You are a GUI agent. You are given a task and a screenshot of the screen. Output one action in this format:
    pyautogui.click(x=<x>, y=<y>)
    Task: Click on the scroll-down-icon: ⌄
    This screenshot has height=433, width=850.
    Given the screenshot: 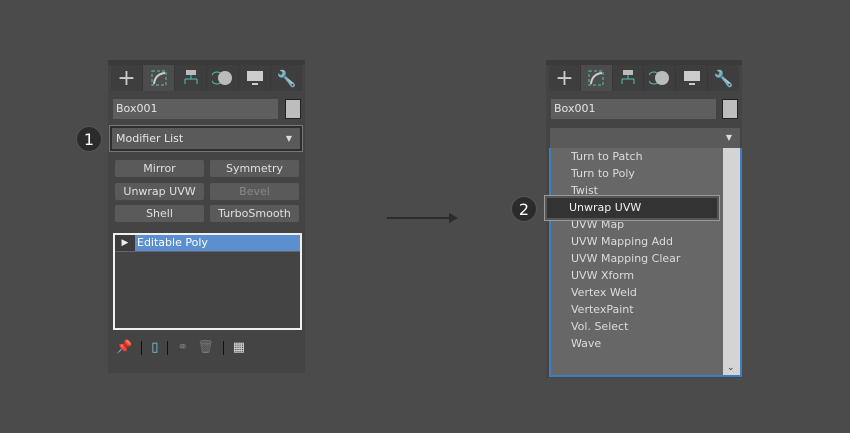 What is the action you would take?
    pyautogui.click(x=731, y=368)
    